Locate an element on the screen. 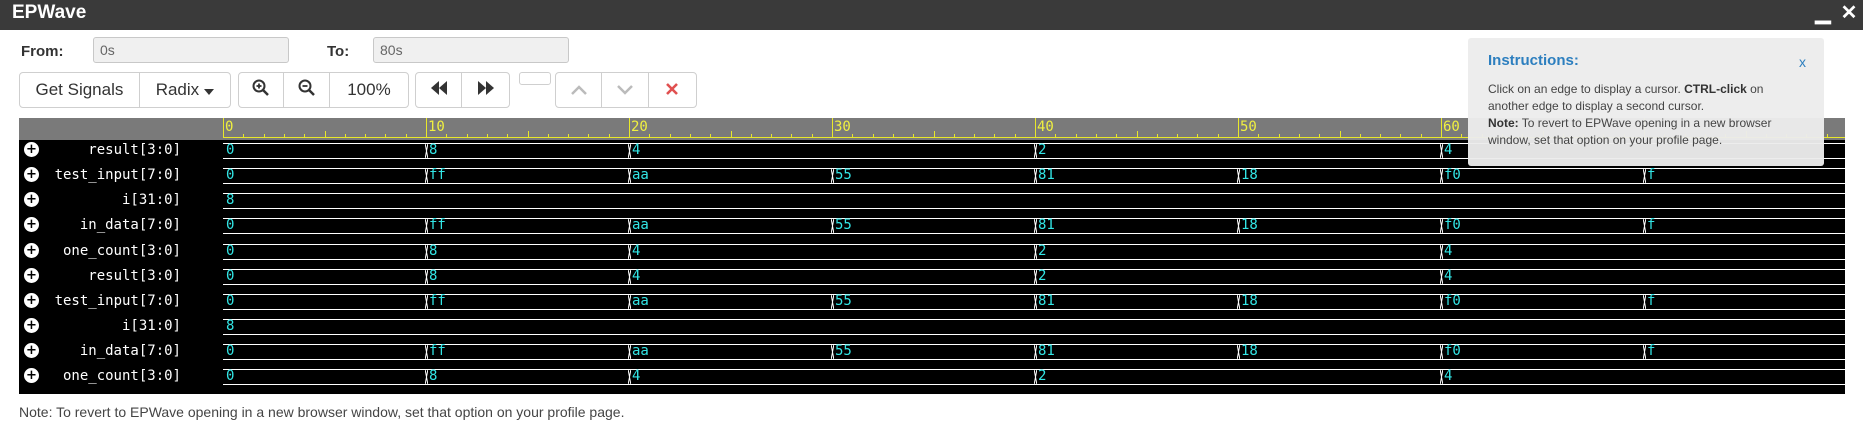  zoom-in-button is located at coordinates (262, 90).